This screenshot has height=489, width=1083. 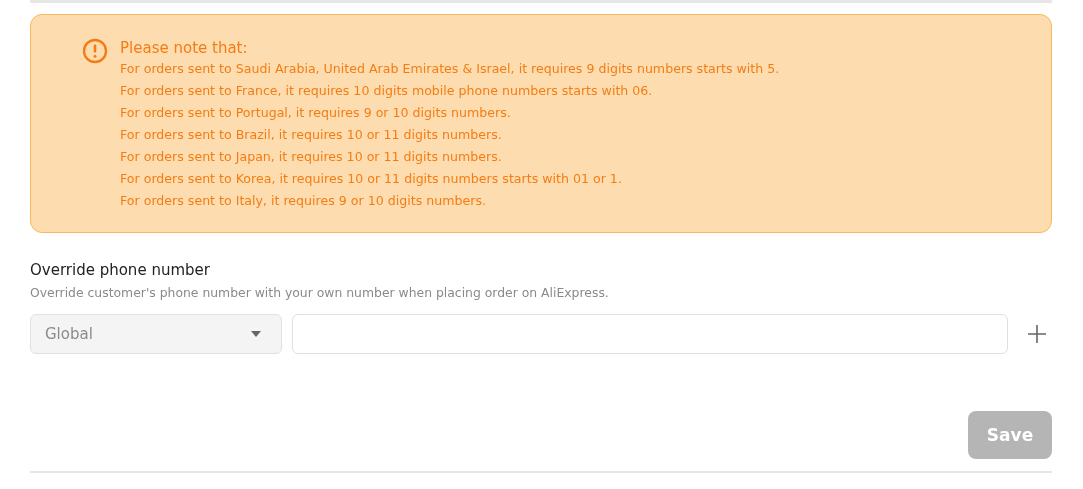 I want to click on notice-title: Please note that:, so click(x=184, y=48).